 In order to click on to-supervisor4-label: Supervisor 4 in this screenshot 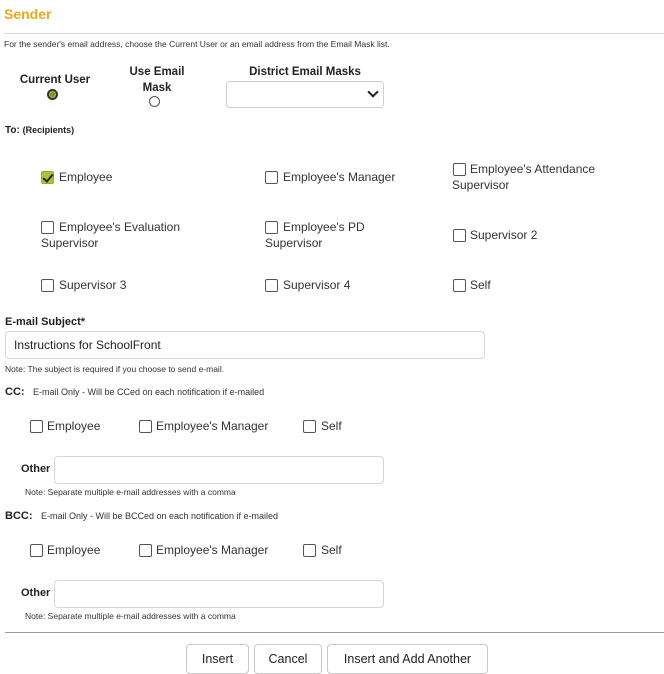, I will do `click(317, 285)`.